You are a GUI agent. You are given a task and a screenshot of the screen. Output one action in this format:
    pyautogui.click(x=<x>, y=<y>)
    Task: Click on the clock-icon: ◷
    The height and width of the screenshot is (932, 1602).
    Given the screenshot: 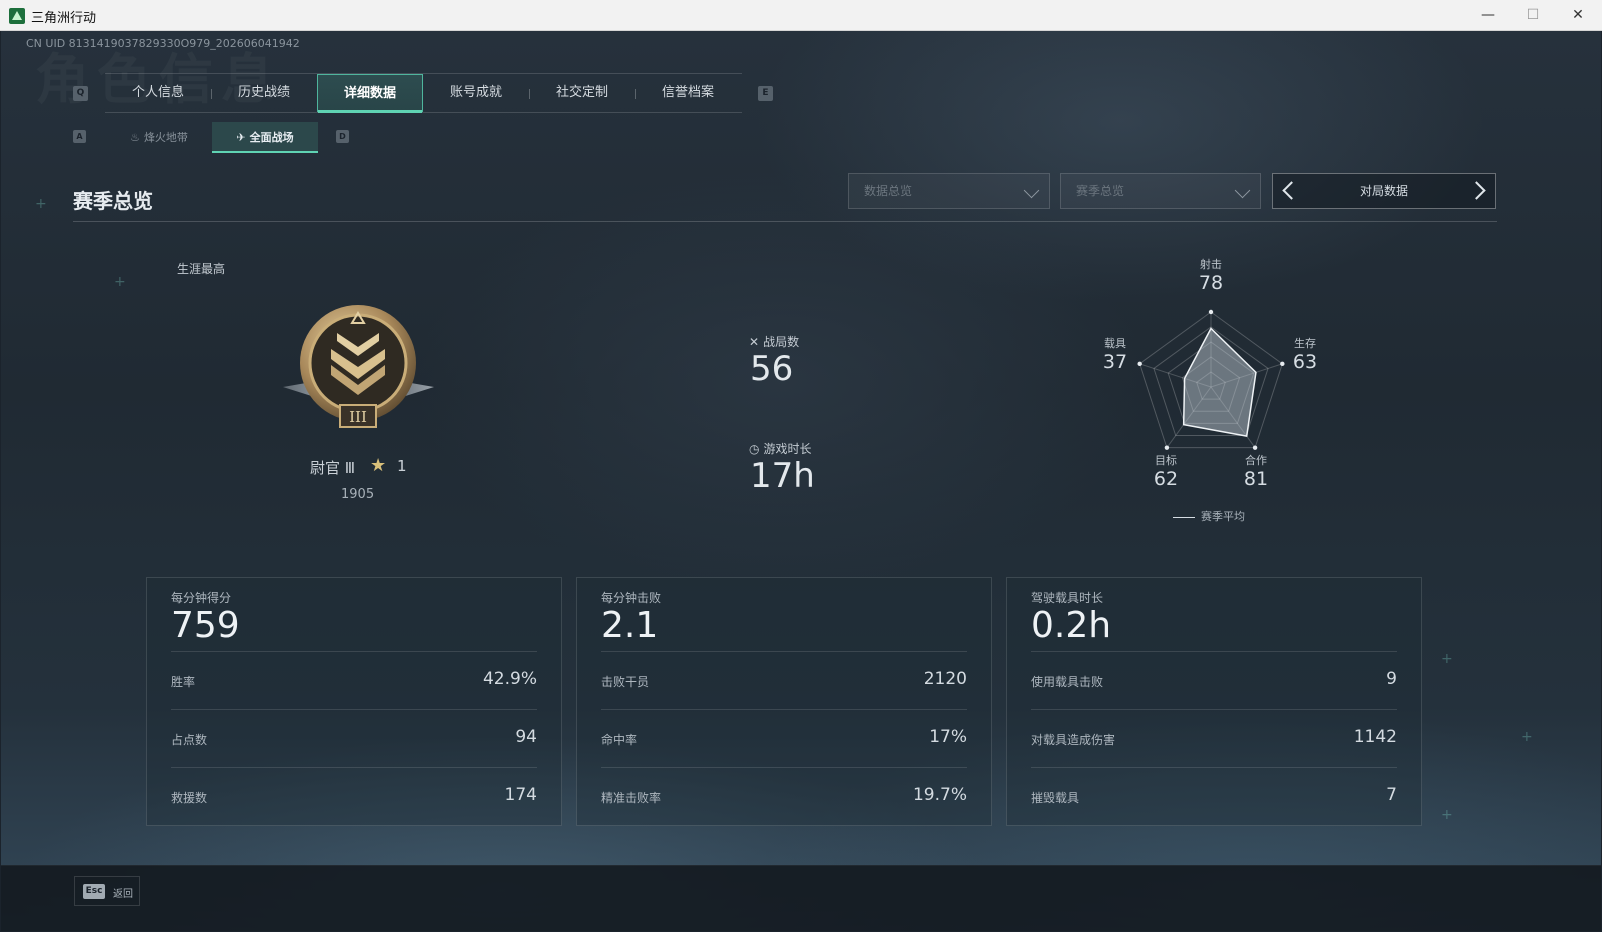 What is the action you would take?
    pyautogui.click(x=754, y=449)
    